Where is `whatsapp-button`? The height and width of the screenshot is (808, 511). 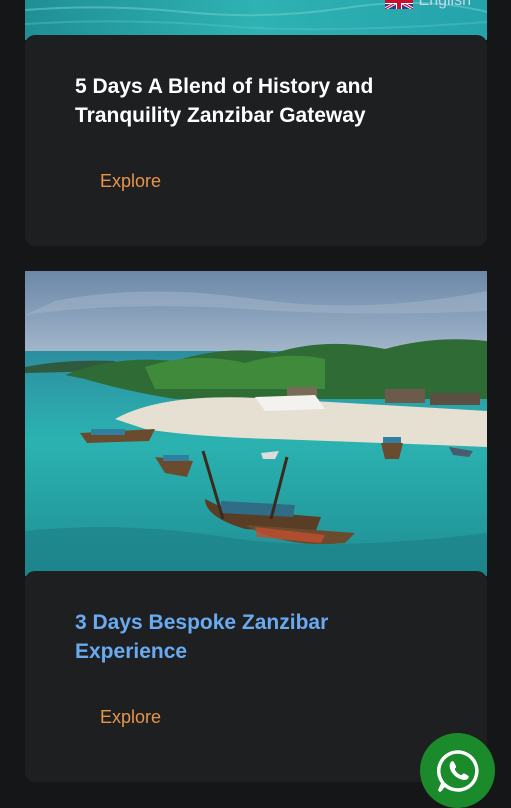
whatsapp-button is located at coordinates (457, 770).